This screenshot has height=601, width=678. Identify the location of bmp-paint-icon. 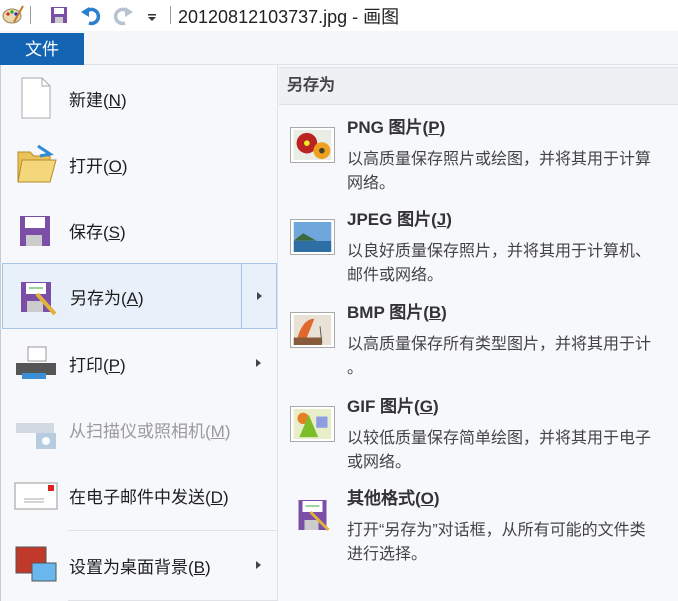
(312, 330).